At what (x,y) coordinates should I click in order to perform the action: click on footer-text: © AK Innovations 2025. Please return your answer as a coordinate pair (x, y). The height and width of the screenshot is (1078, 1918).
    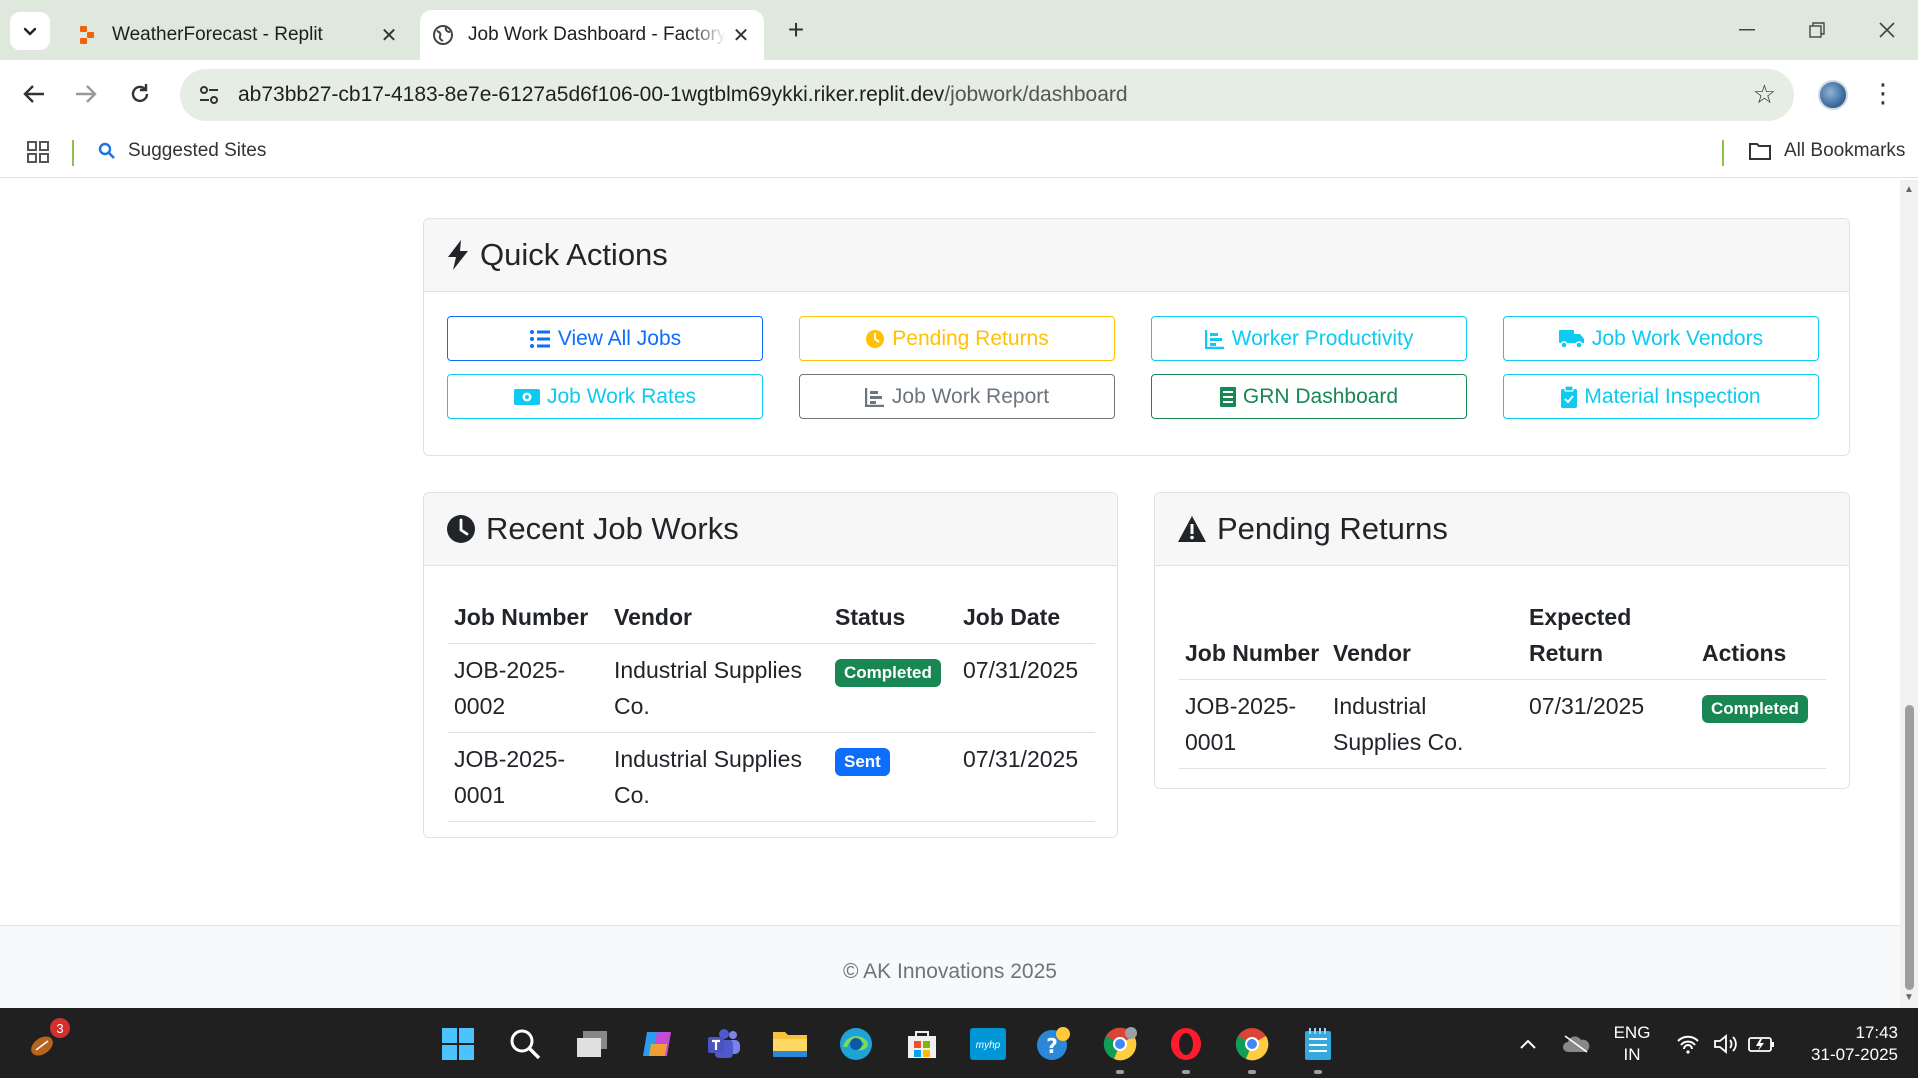
    Looking at the image, I should click on (950, 971).